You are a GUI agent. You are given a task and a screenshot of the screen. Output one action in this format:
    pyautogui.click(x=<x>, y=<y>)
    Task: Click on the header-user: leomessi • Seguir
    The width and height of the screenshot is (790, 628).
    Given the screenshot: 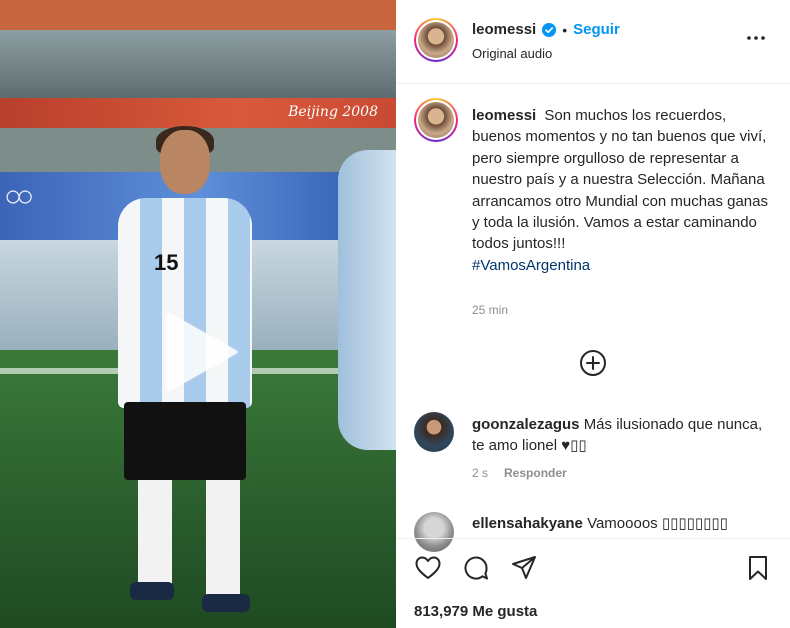 What is the action you would take?
    pyautogui.click(x=546, y=29)
    